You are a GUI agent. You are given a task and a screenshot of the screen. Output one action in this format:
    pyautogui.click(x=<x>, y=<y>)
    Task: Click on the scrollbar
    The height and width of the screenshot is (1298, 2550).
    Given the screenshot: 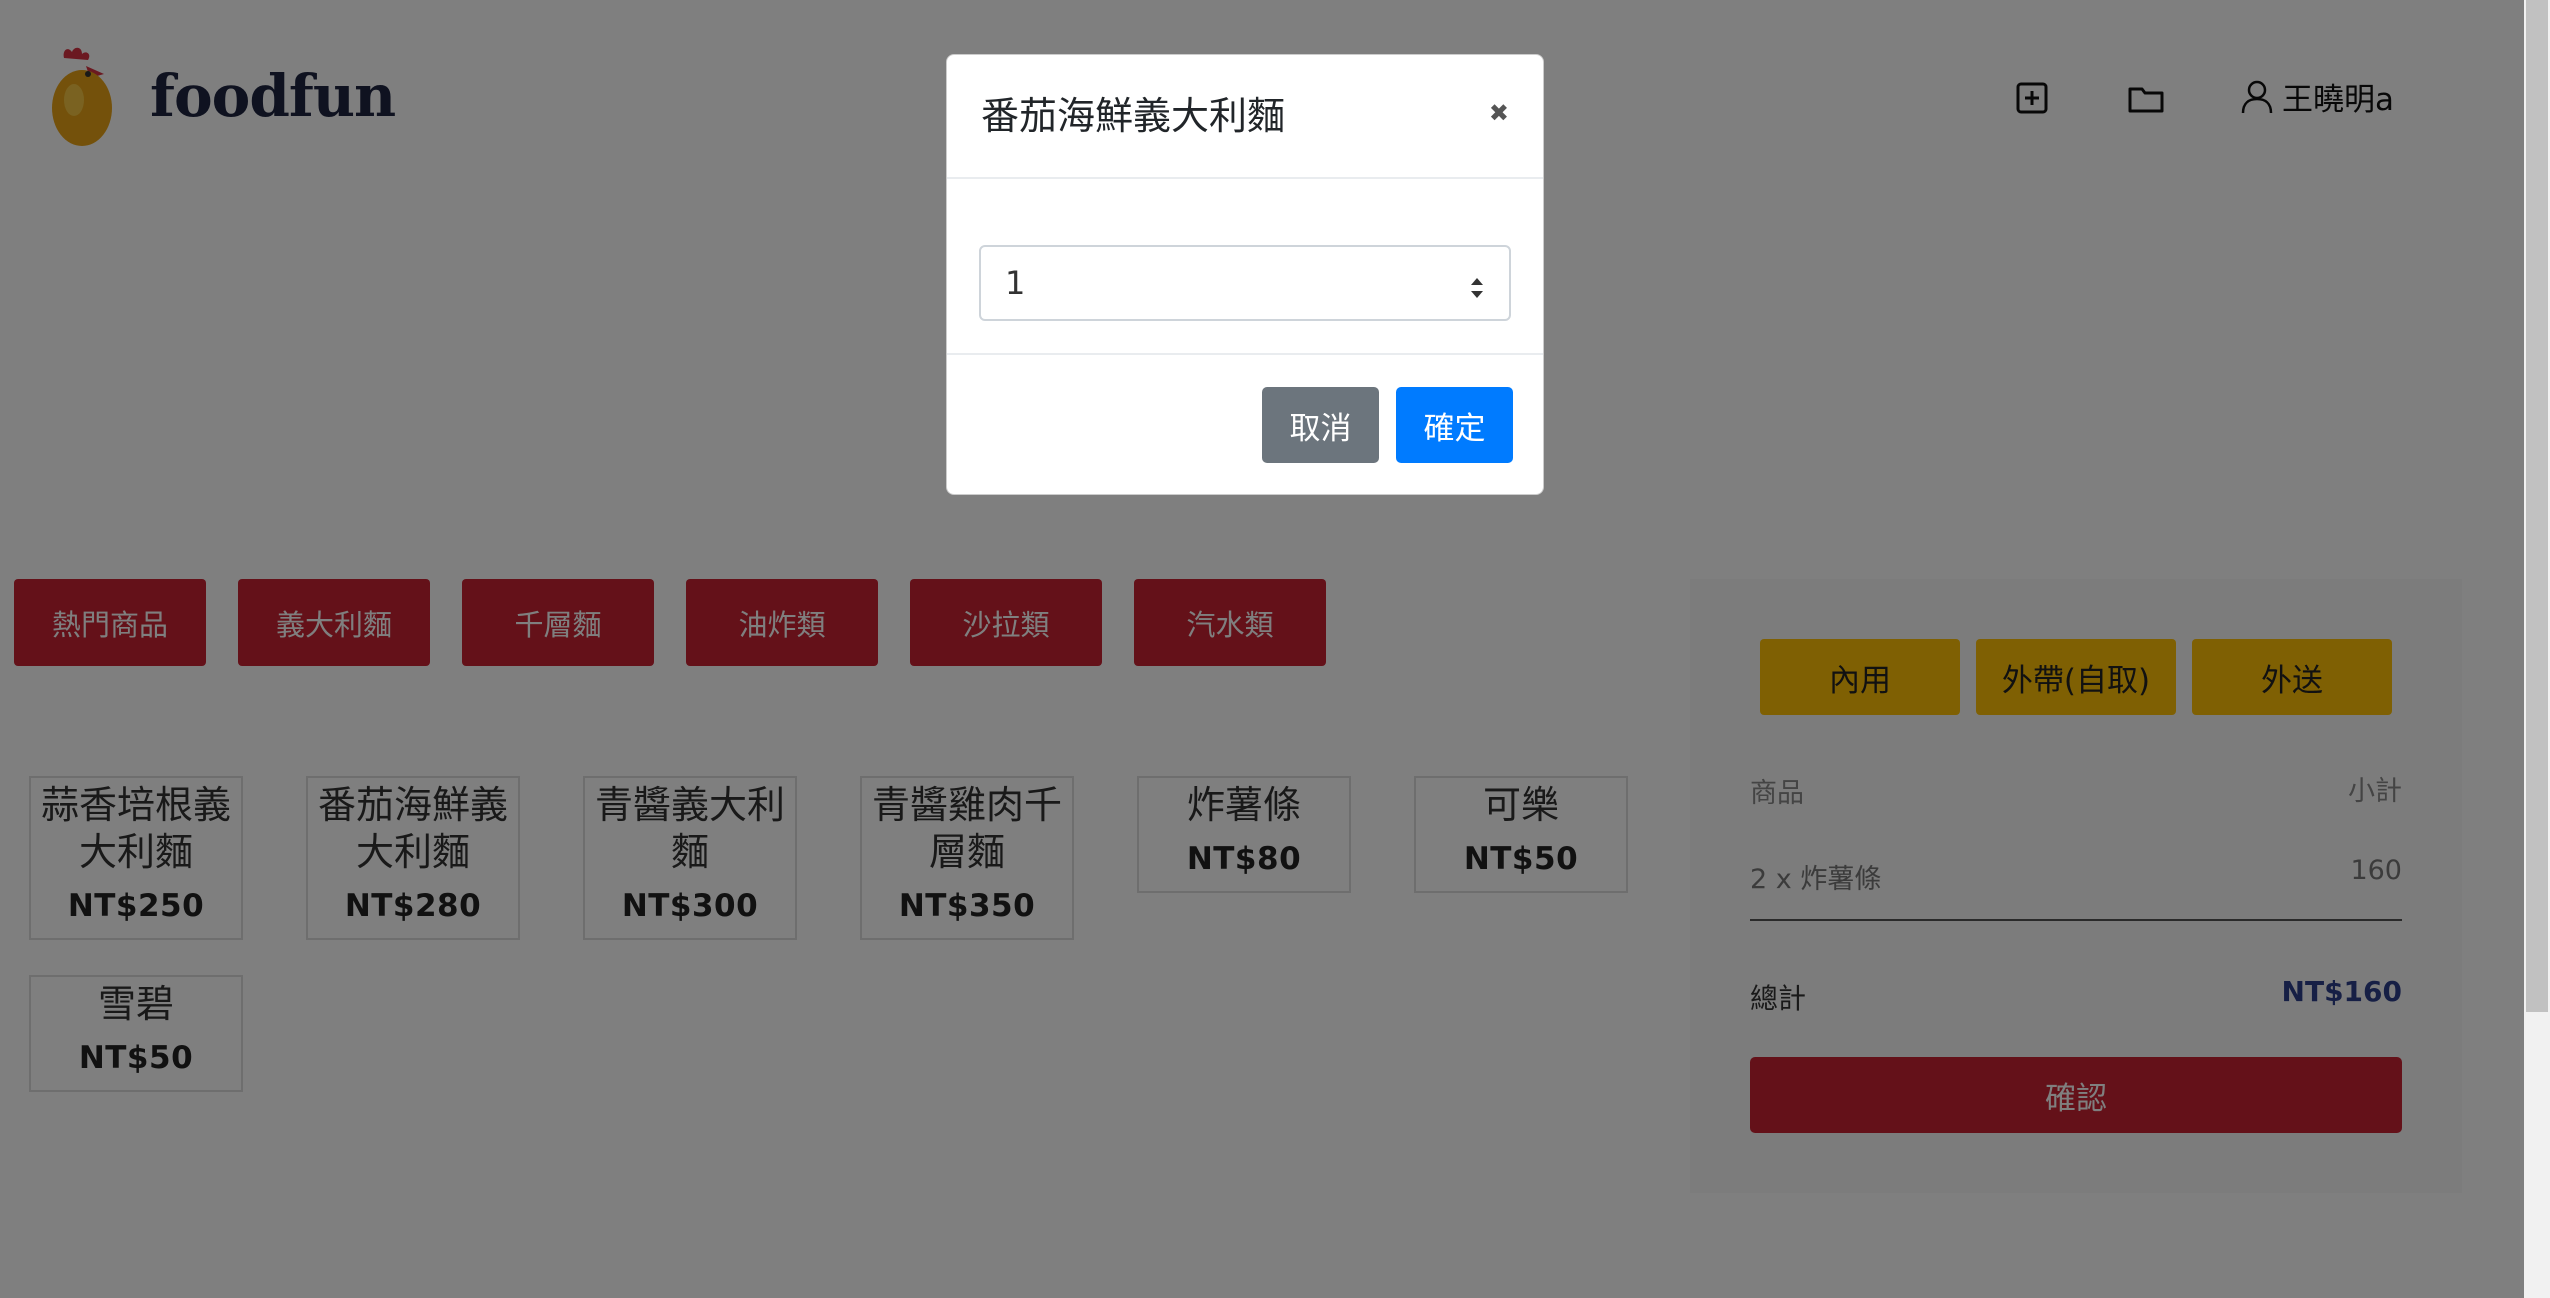 What is the action you would take?
    pyautogui.click(x=2537, y=649)
    